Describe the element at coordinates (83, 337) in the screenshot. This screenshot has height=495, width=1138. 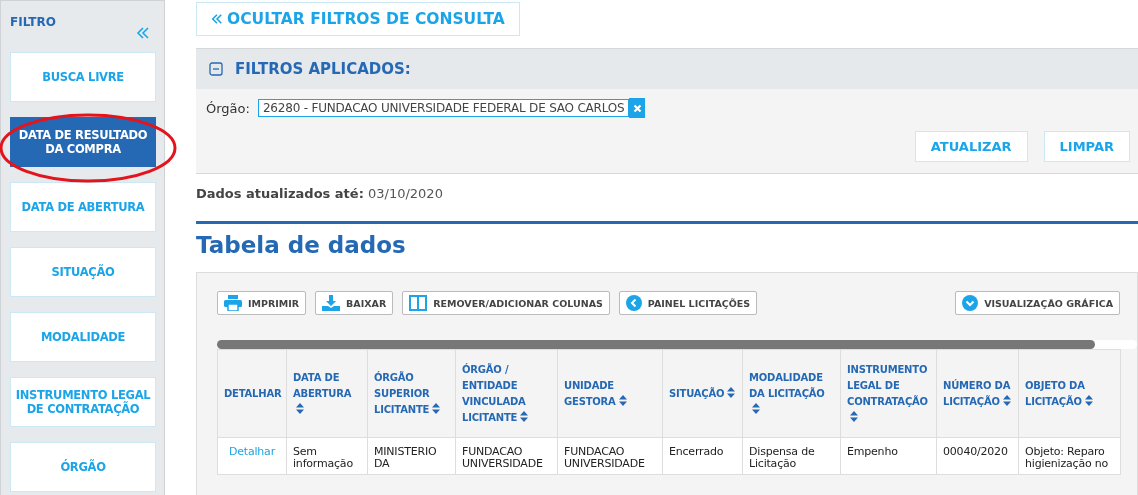
I see `filter-button: MODALIDADE` at that location.